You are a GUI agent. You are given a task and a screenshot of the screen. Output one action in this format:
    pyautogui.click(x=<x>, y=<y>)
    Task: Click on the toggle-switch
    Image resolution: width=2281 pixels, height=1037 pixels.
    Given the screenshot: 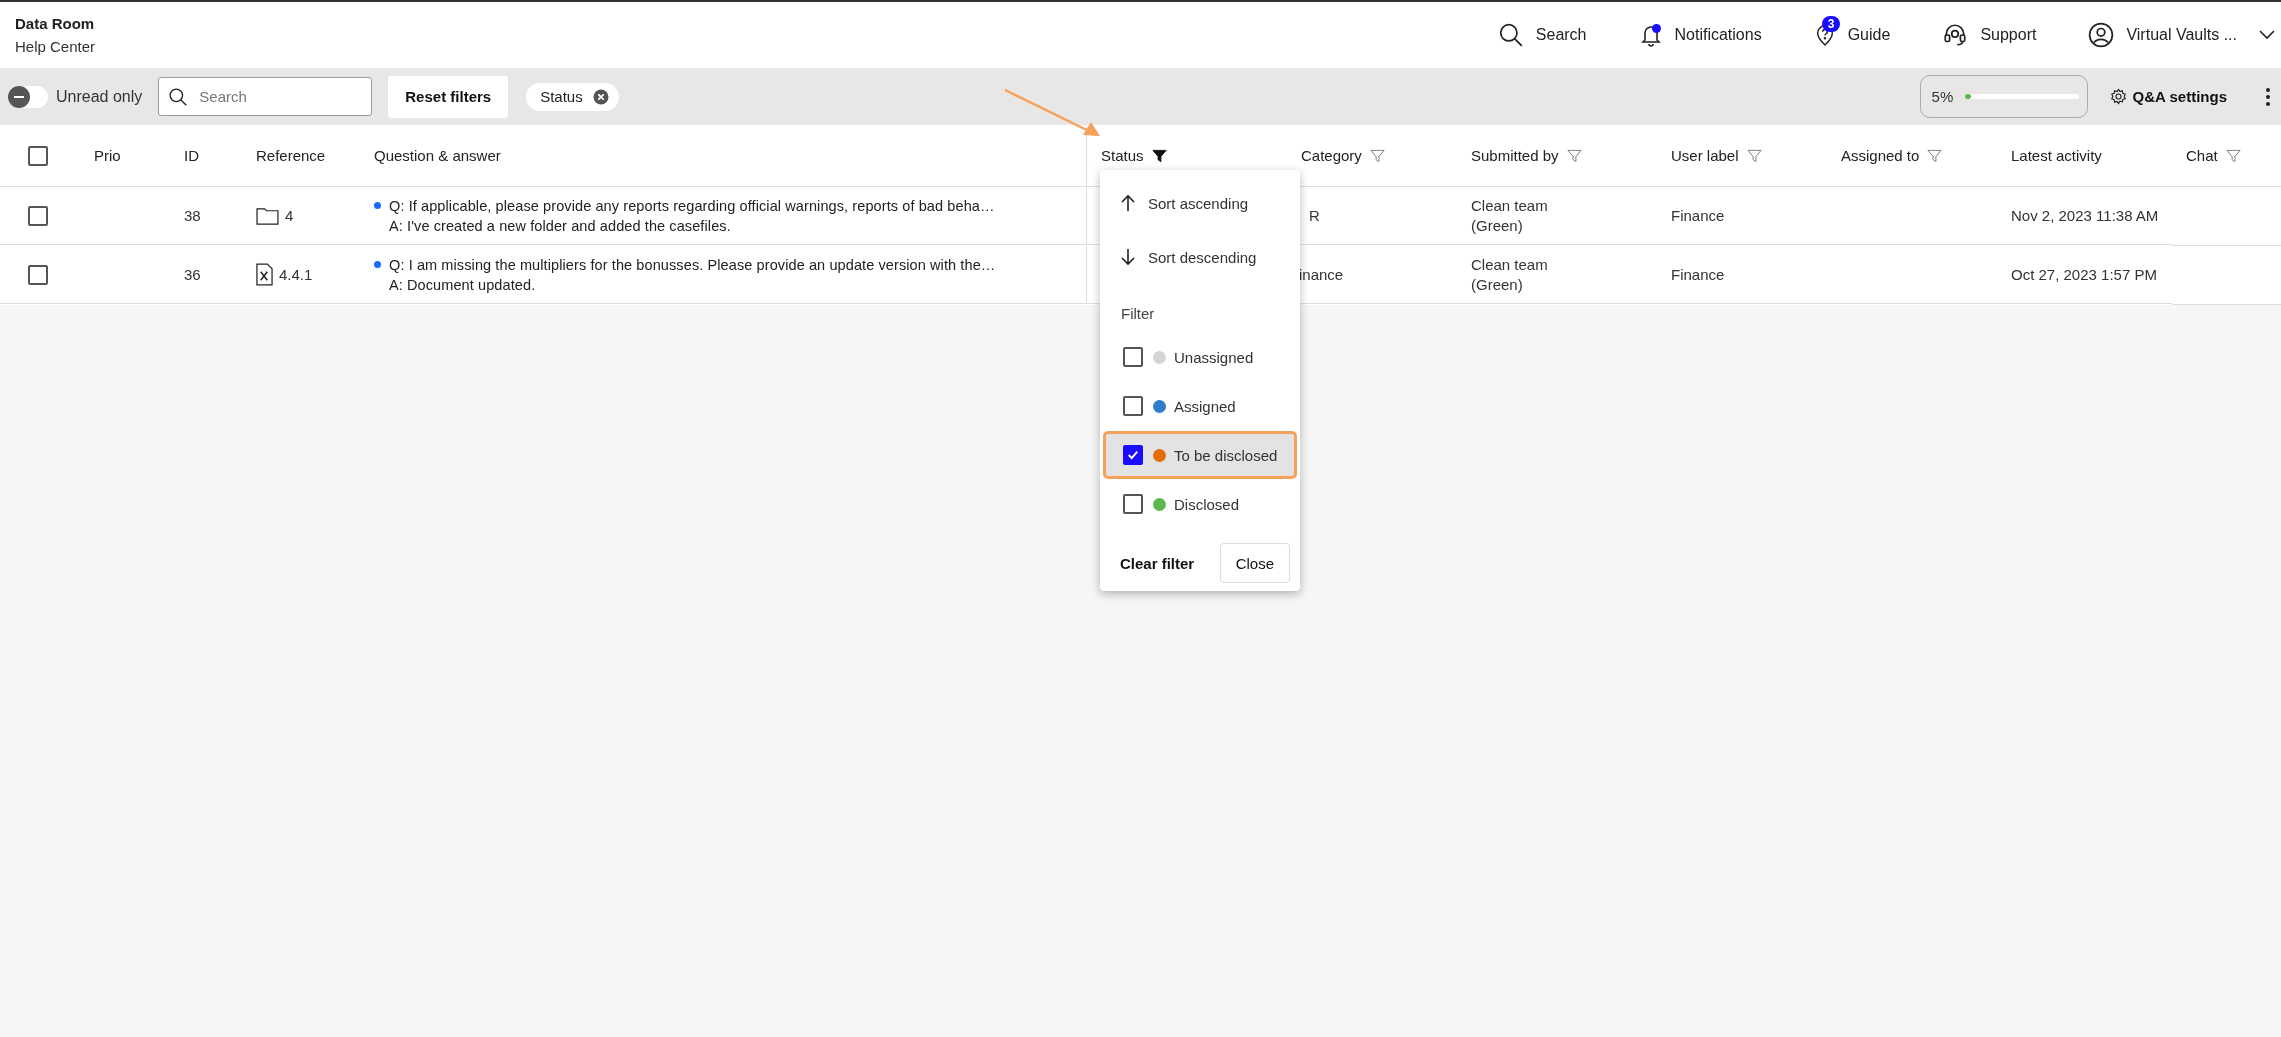 What is the action you would take?
    pyautogui.click(x=28, y=96)
    